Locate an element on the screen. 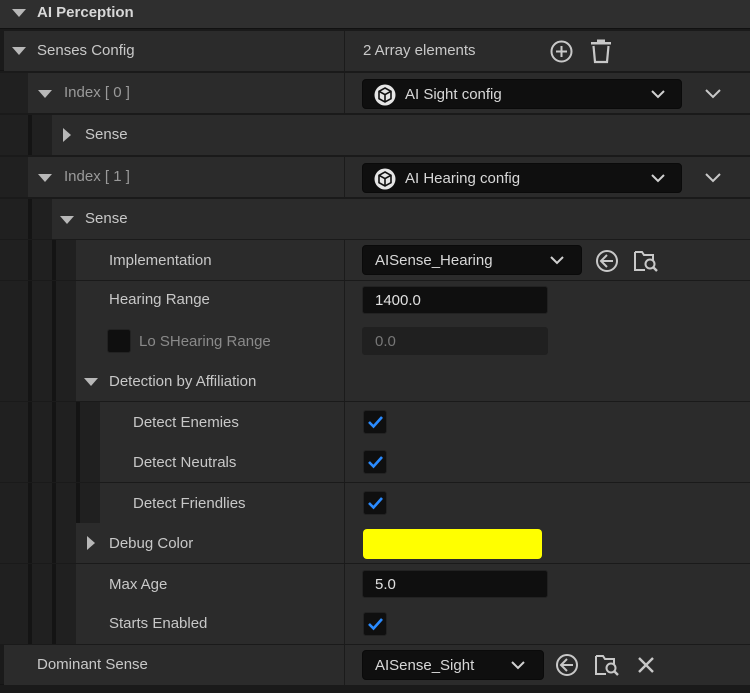 The width and height of the screenshot is (750, 693). detect-neutrals-row: Detect Neutrals is located at coordinates (375, 462).